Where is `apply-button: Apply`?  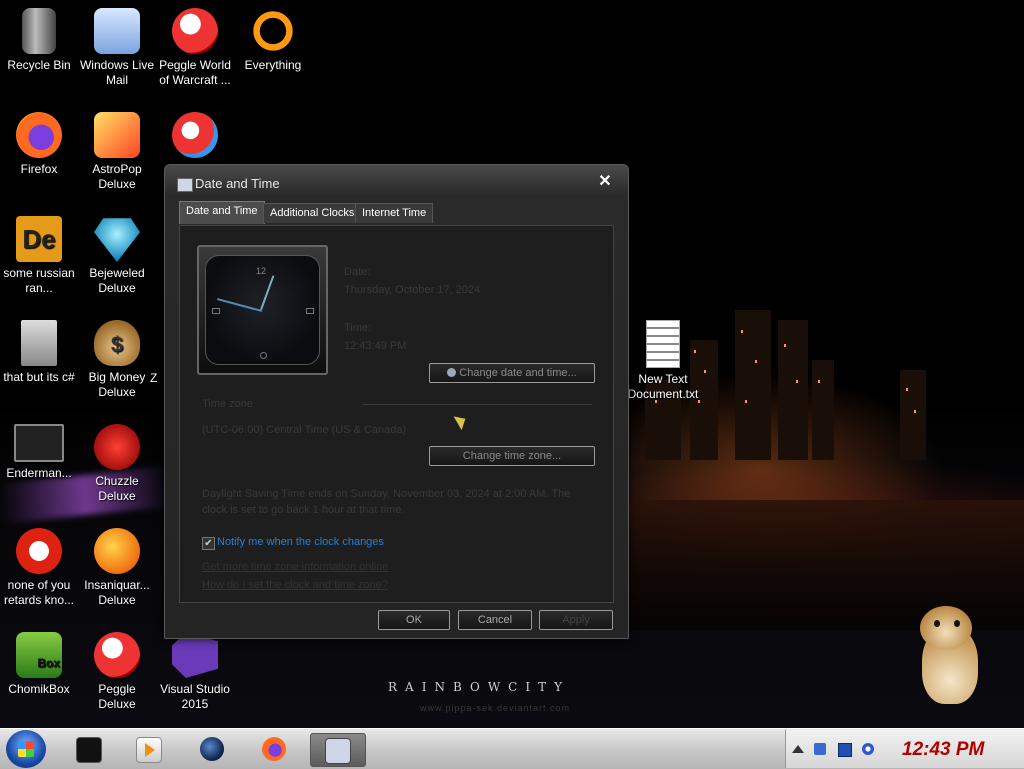 apply-button: Apply is located at coordinates (576, 620).